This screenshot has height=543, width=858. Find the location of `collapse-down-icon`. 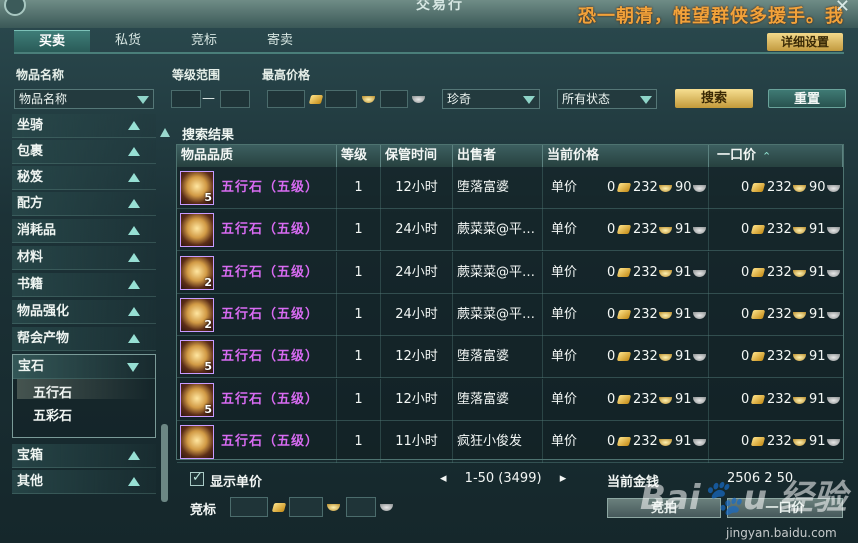

collapse-down-icon is located at coordinates (133, 367).